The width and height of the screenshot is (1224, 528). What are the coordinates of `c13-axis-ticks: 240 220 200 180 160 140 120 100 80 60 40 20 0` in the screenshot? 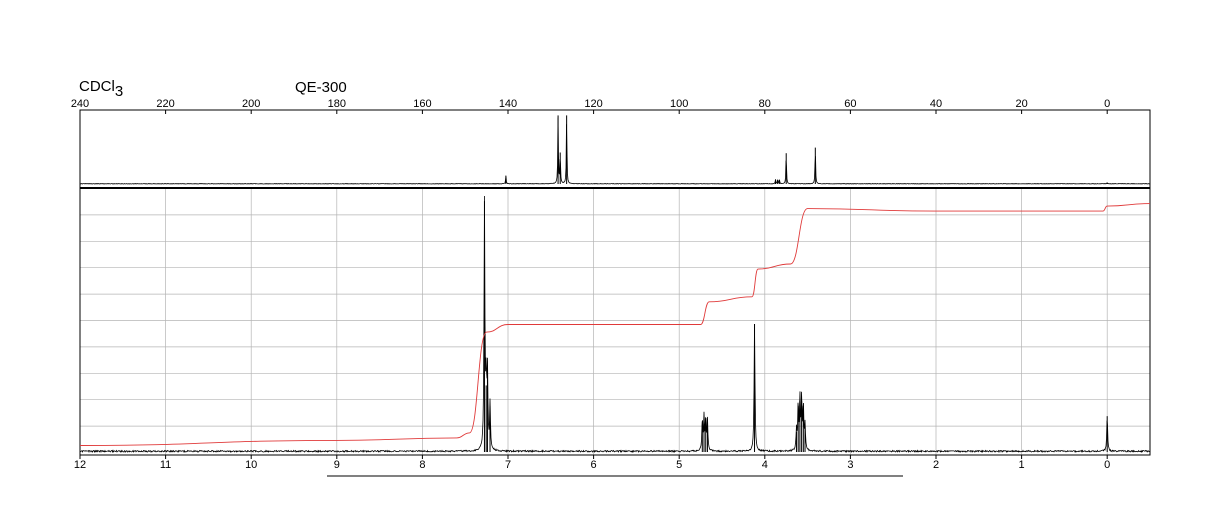 It's located at (590, 106).